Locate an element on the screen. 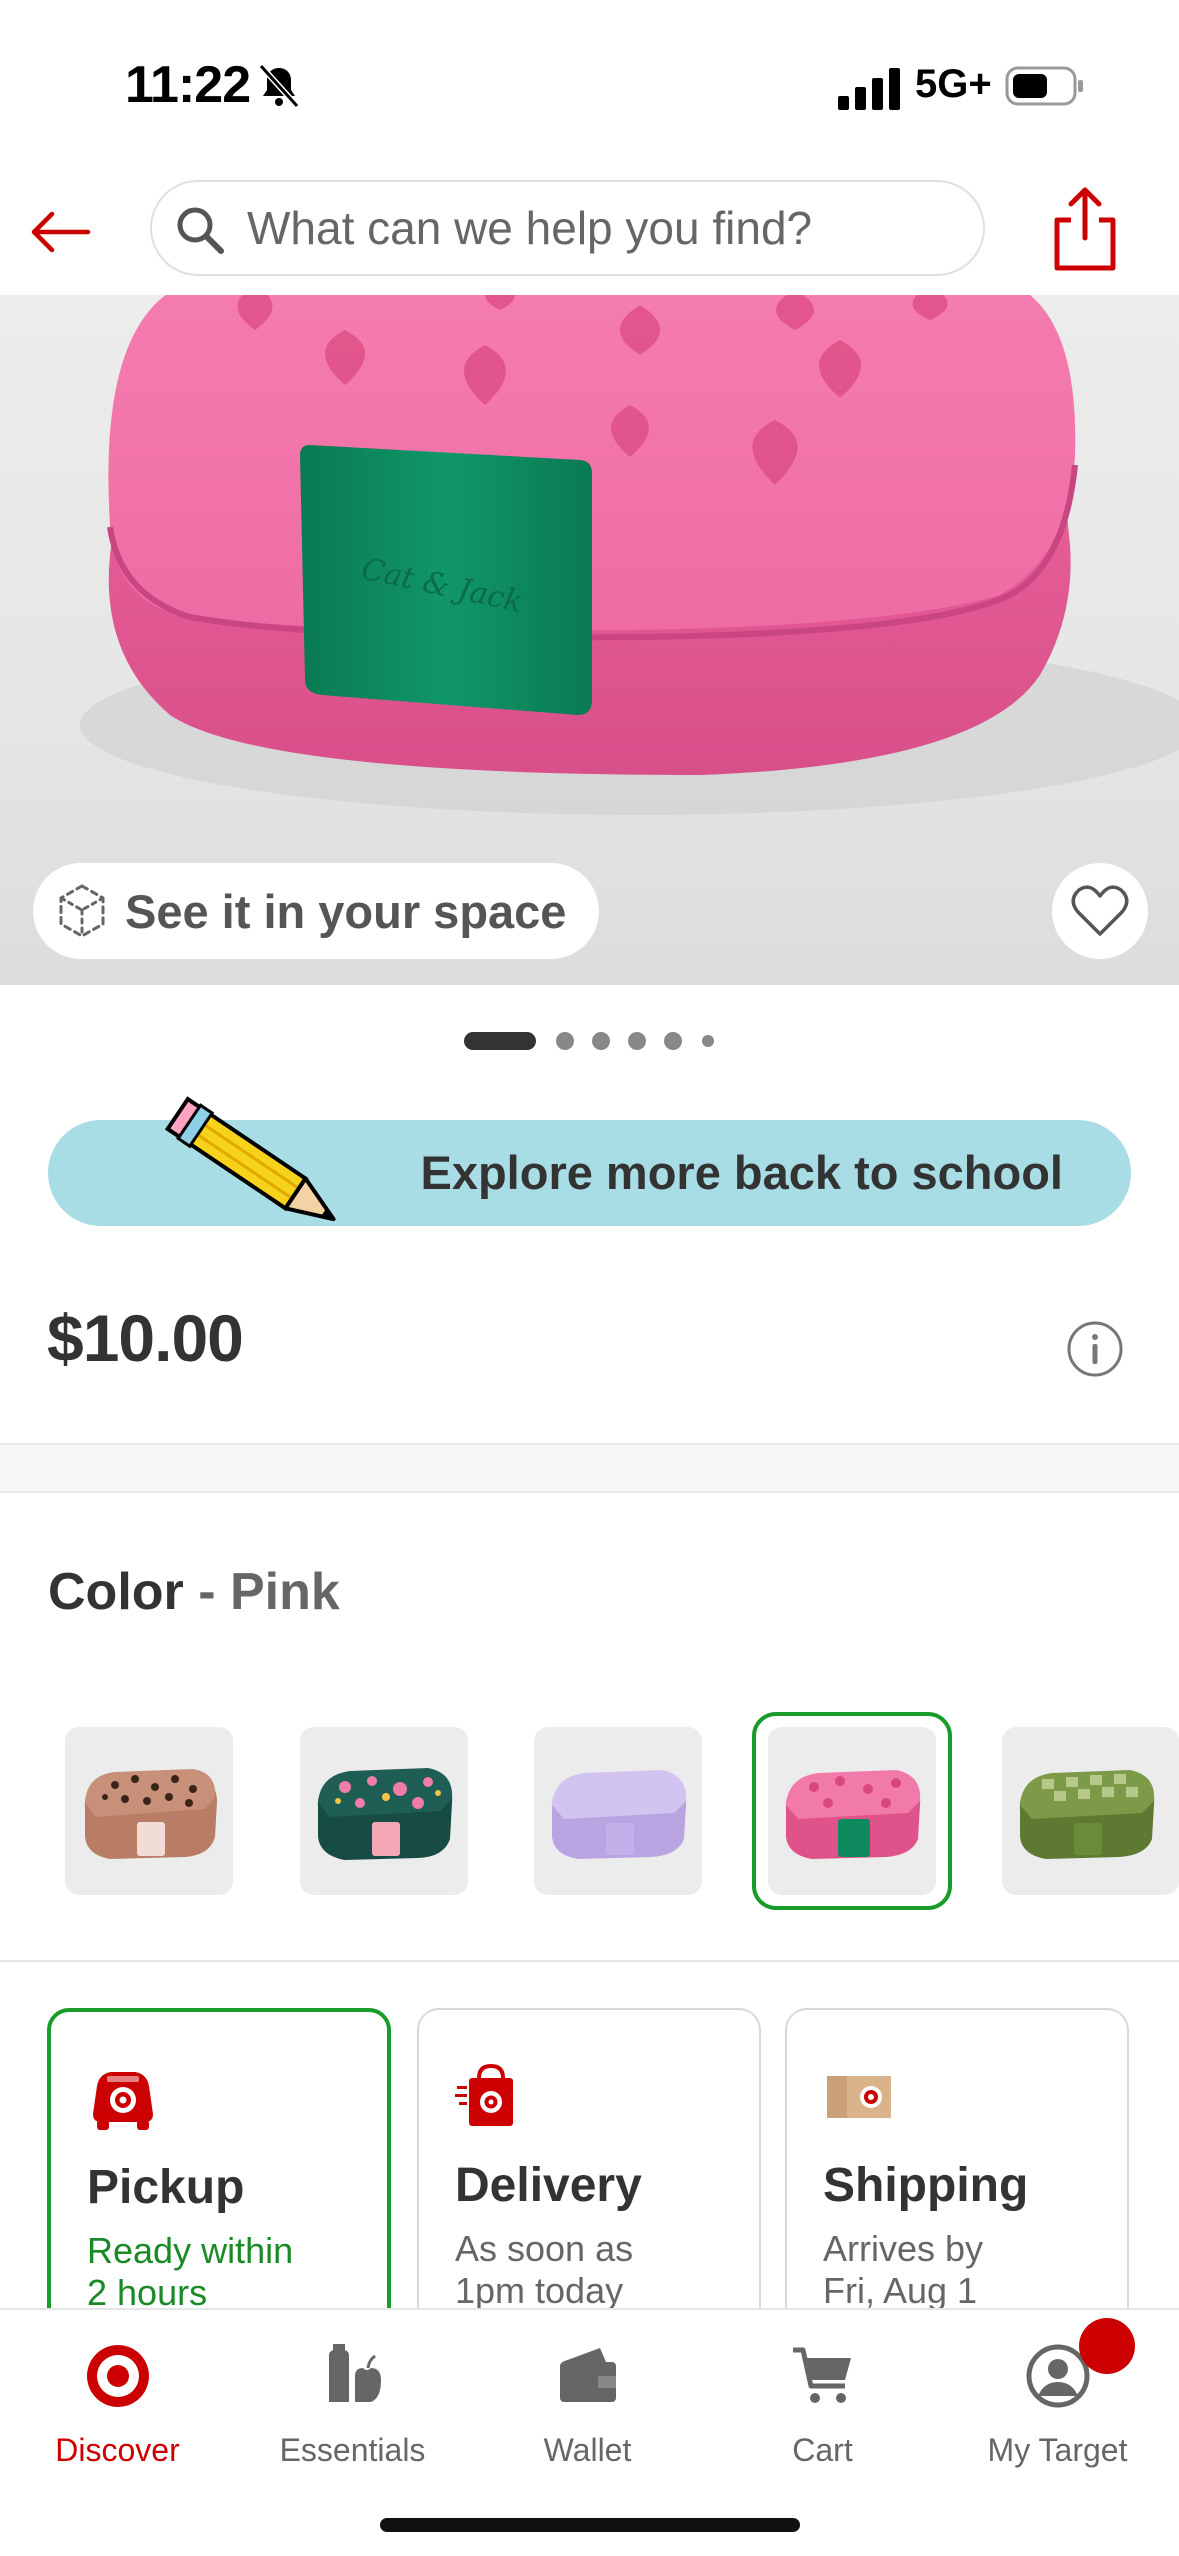 The image size is (1179, 2556). color-swatch-floral-green is located at coordinates (384, 1811).